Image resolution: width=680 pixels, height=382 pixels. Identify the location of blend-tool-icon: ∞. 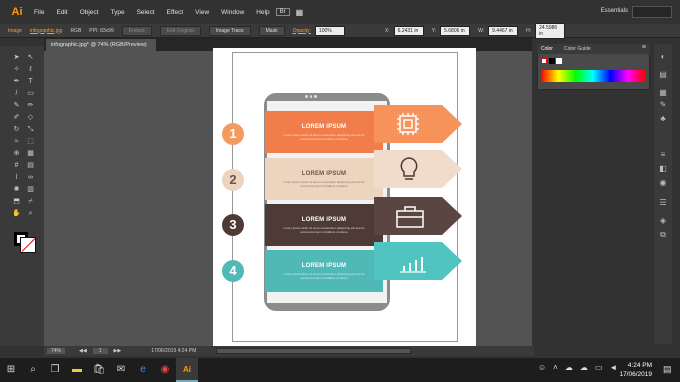
(30, 178).